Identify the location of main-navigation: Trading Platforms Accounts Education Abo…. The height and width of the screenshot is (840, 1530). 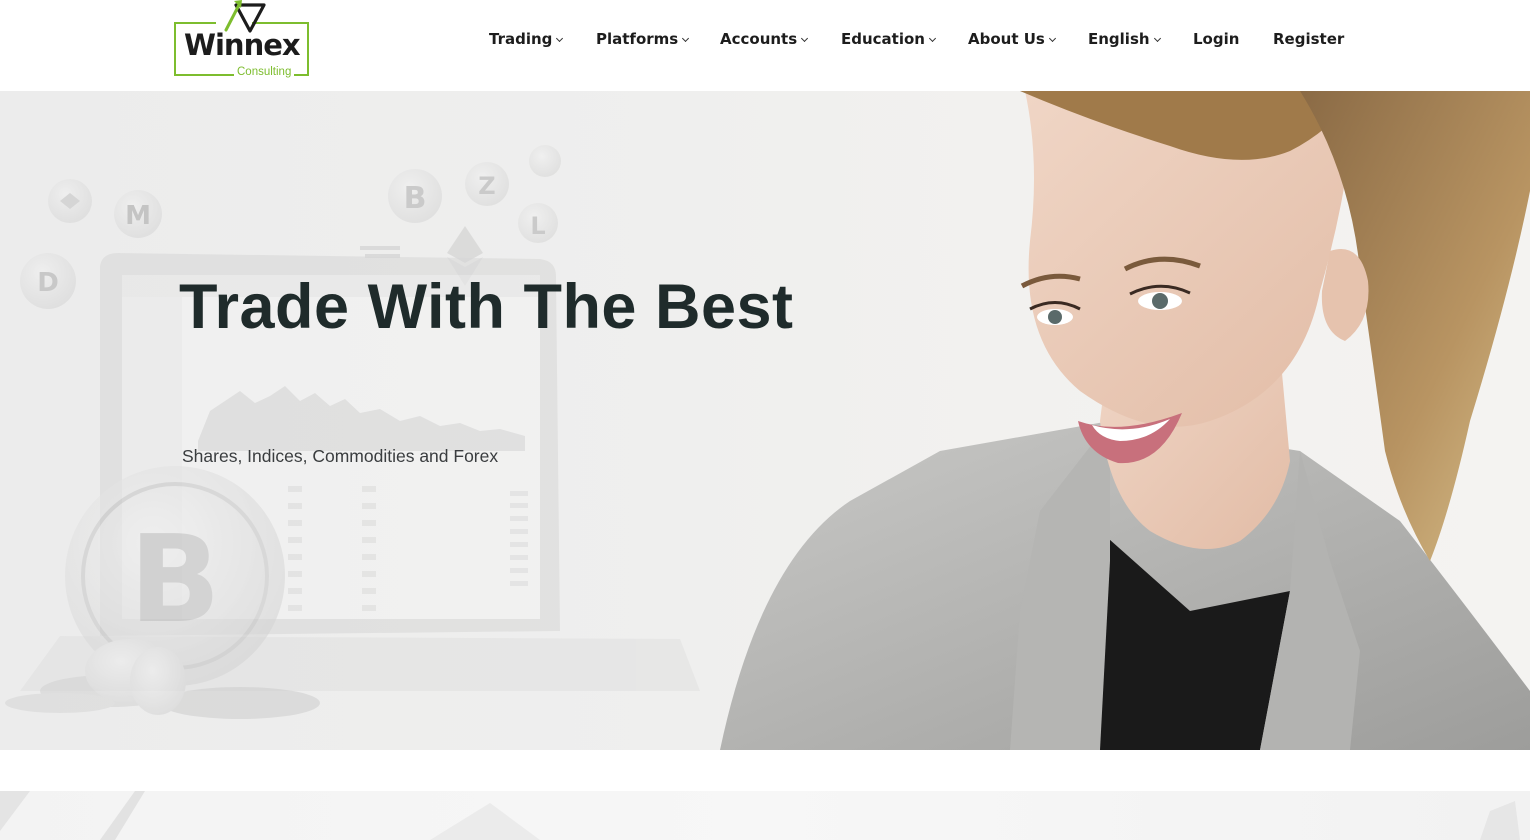
(765, 39).